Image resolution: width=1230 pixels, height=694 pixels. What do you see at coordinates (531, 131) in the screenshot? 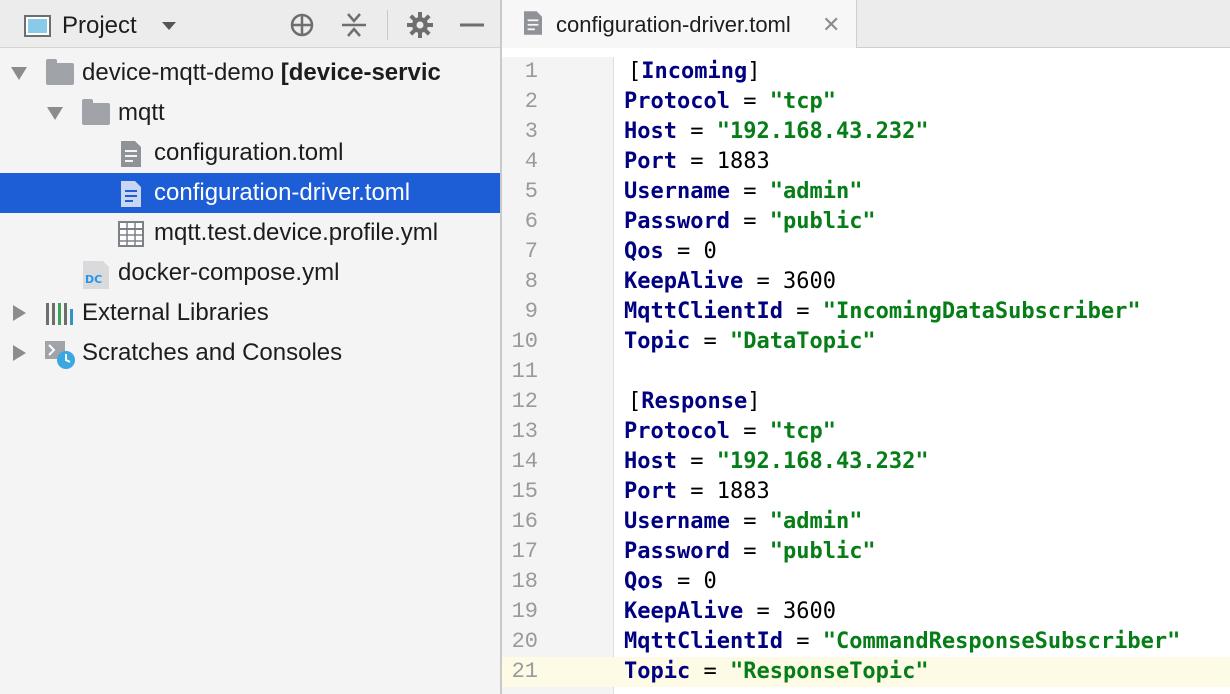
I see `line-number: 3` at bounding box center [531, 131].